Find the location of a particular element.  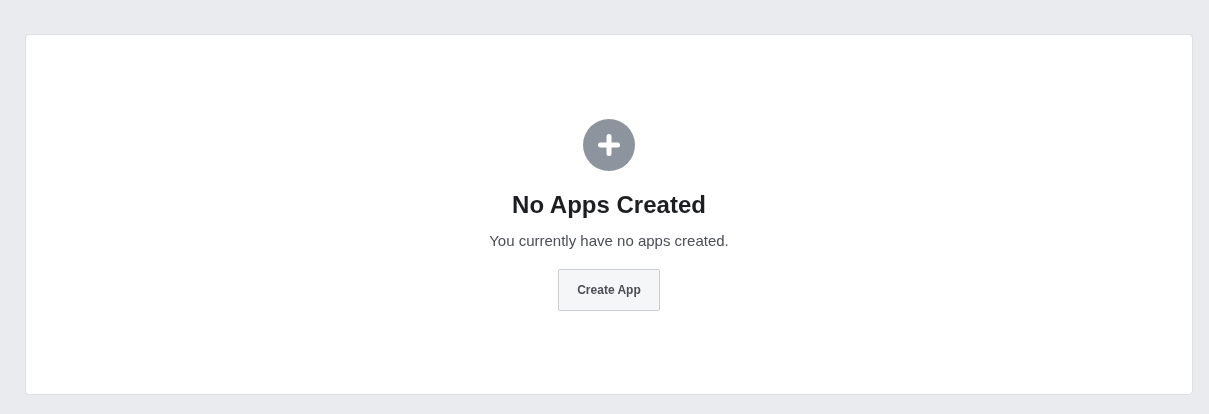

empty-state-title: No Apps Created is located at coordinates (609, 205).